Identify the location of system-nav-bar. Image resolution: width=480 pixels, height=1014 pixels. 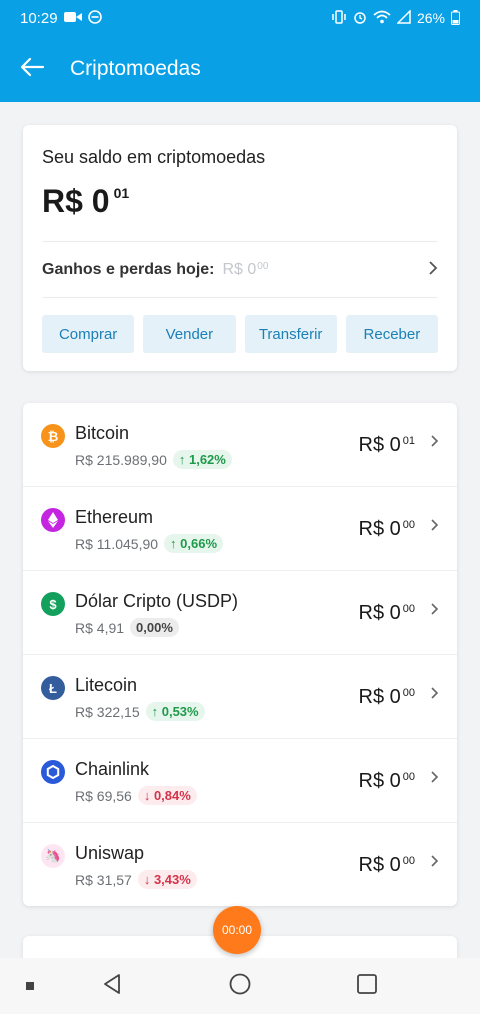
(240, 986).